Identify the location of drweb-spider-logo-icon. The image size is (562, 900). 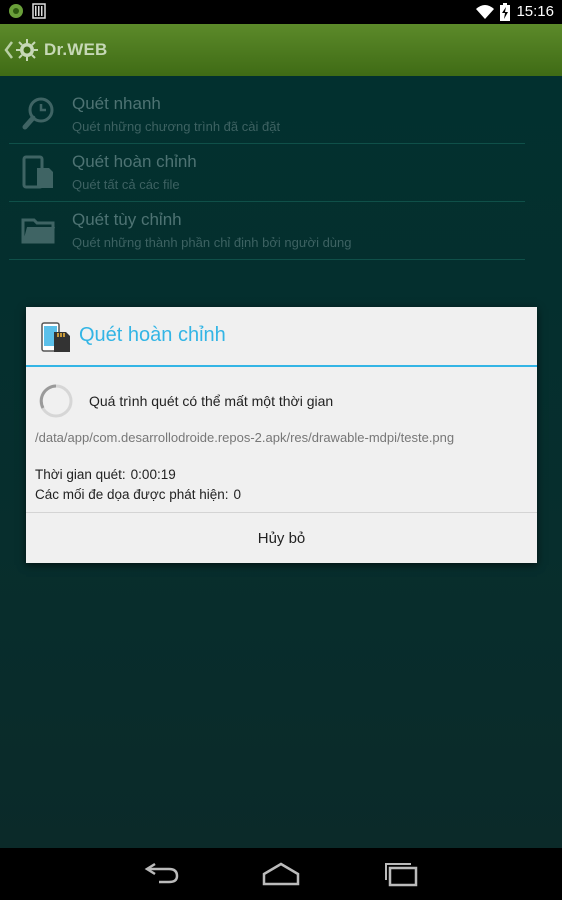
(27, 50).